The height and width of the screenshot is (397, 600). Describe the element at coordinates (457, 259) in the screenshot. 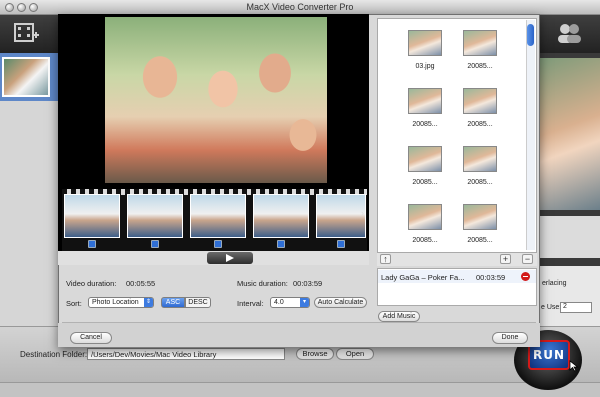

I see `photo-pane-toolbar` at that location.